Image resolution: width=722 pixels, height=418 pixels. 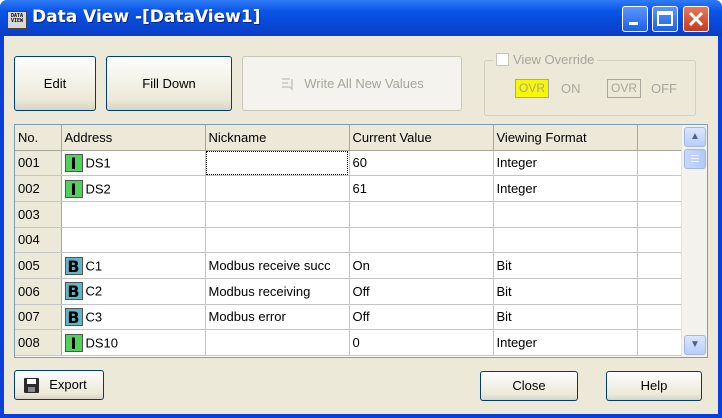 What do you see at coordinates (421, 265) in the screenshot?
I see `current-value-cell: On` at bounding box center [421, 265].